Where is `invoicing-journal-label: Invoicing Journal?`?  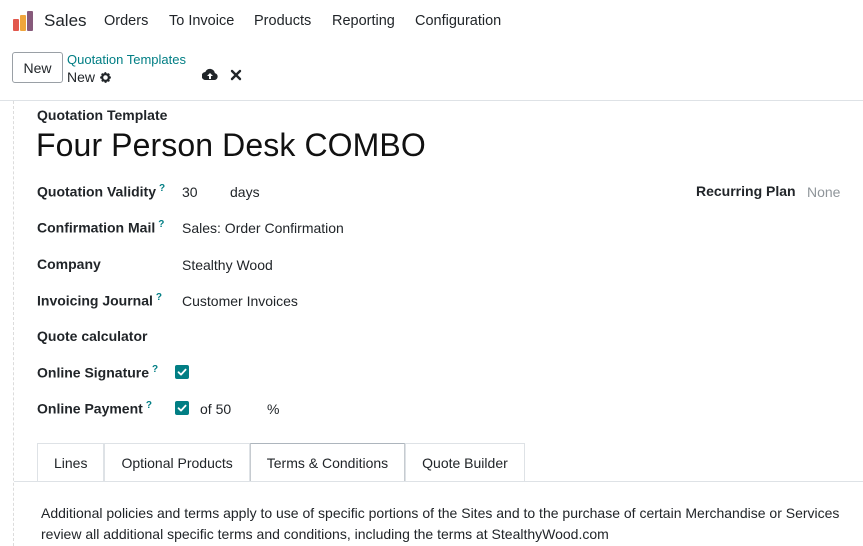
invoicing-journal-label: Invoicing Journal? is located at coordinates (99, 300).